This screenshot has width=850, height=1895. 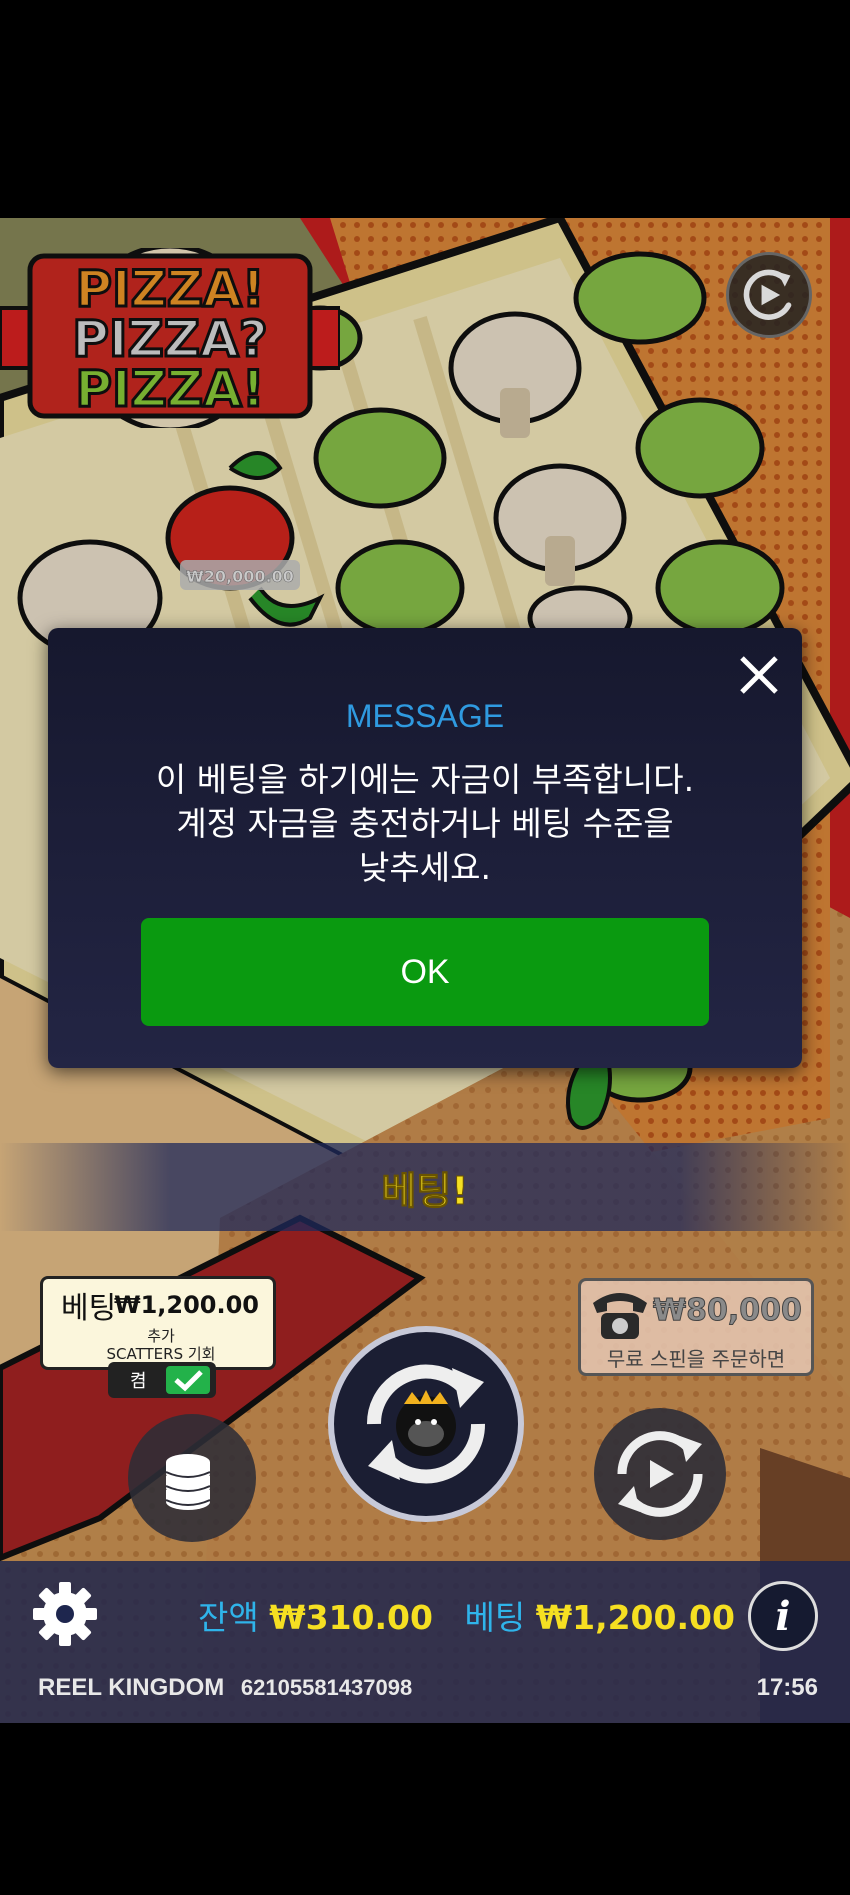 What do you see at coordinates (696, 1359) in the screenshot?
I see `buy-feature-text: 무료 스핀을 주문하면` at bounding box center [696, 1359].